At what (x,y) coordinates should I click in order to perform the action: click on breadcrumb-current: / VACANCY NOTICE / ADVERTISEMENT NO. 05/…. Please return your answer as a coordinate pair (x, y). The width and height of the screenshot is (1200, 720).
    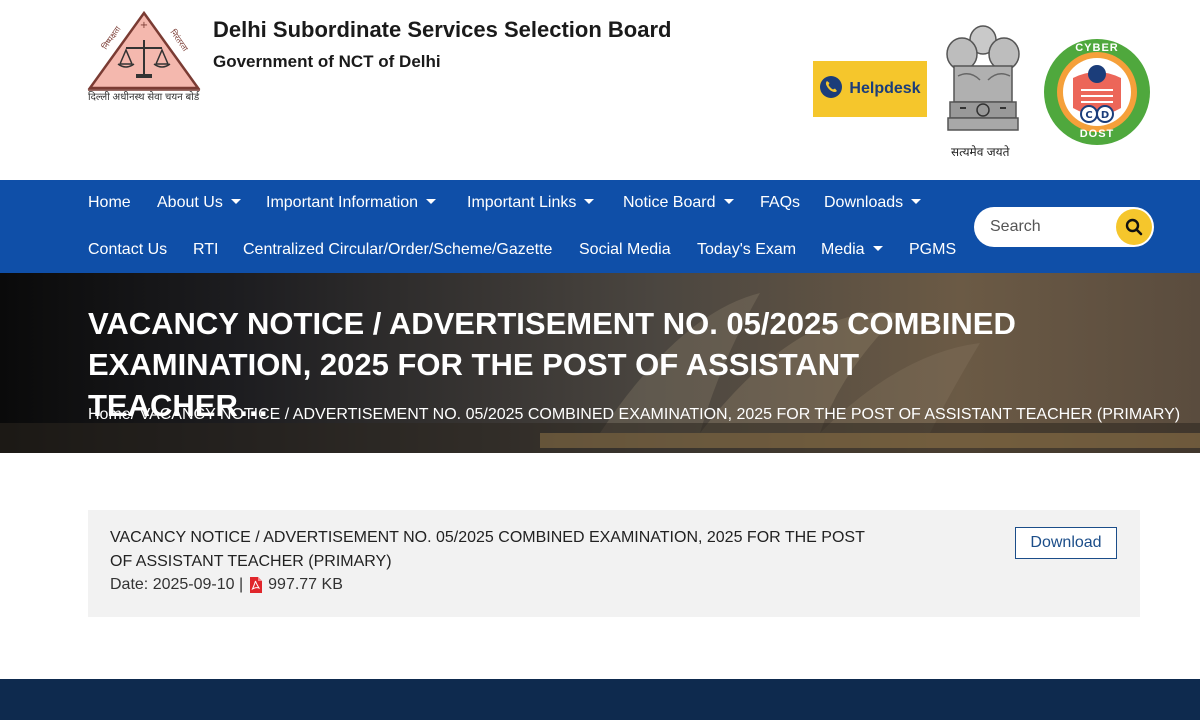
    Looking at the image, I should click on (655, 414).